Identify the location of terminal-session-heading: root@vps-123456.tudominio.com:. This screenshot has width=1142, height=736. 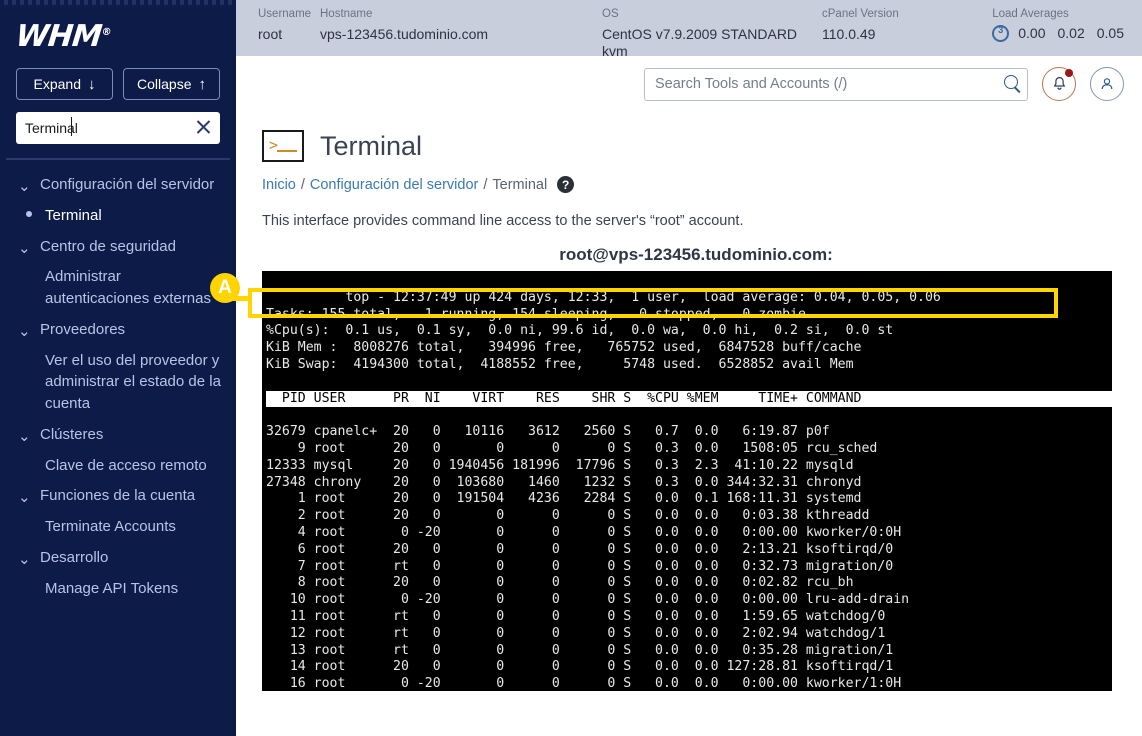
(696, 254).